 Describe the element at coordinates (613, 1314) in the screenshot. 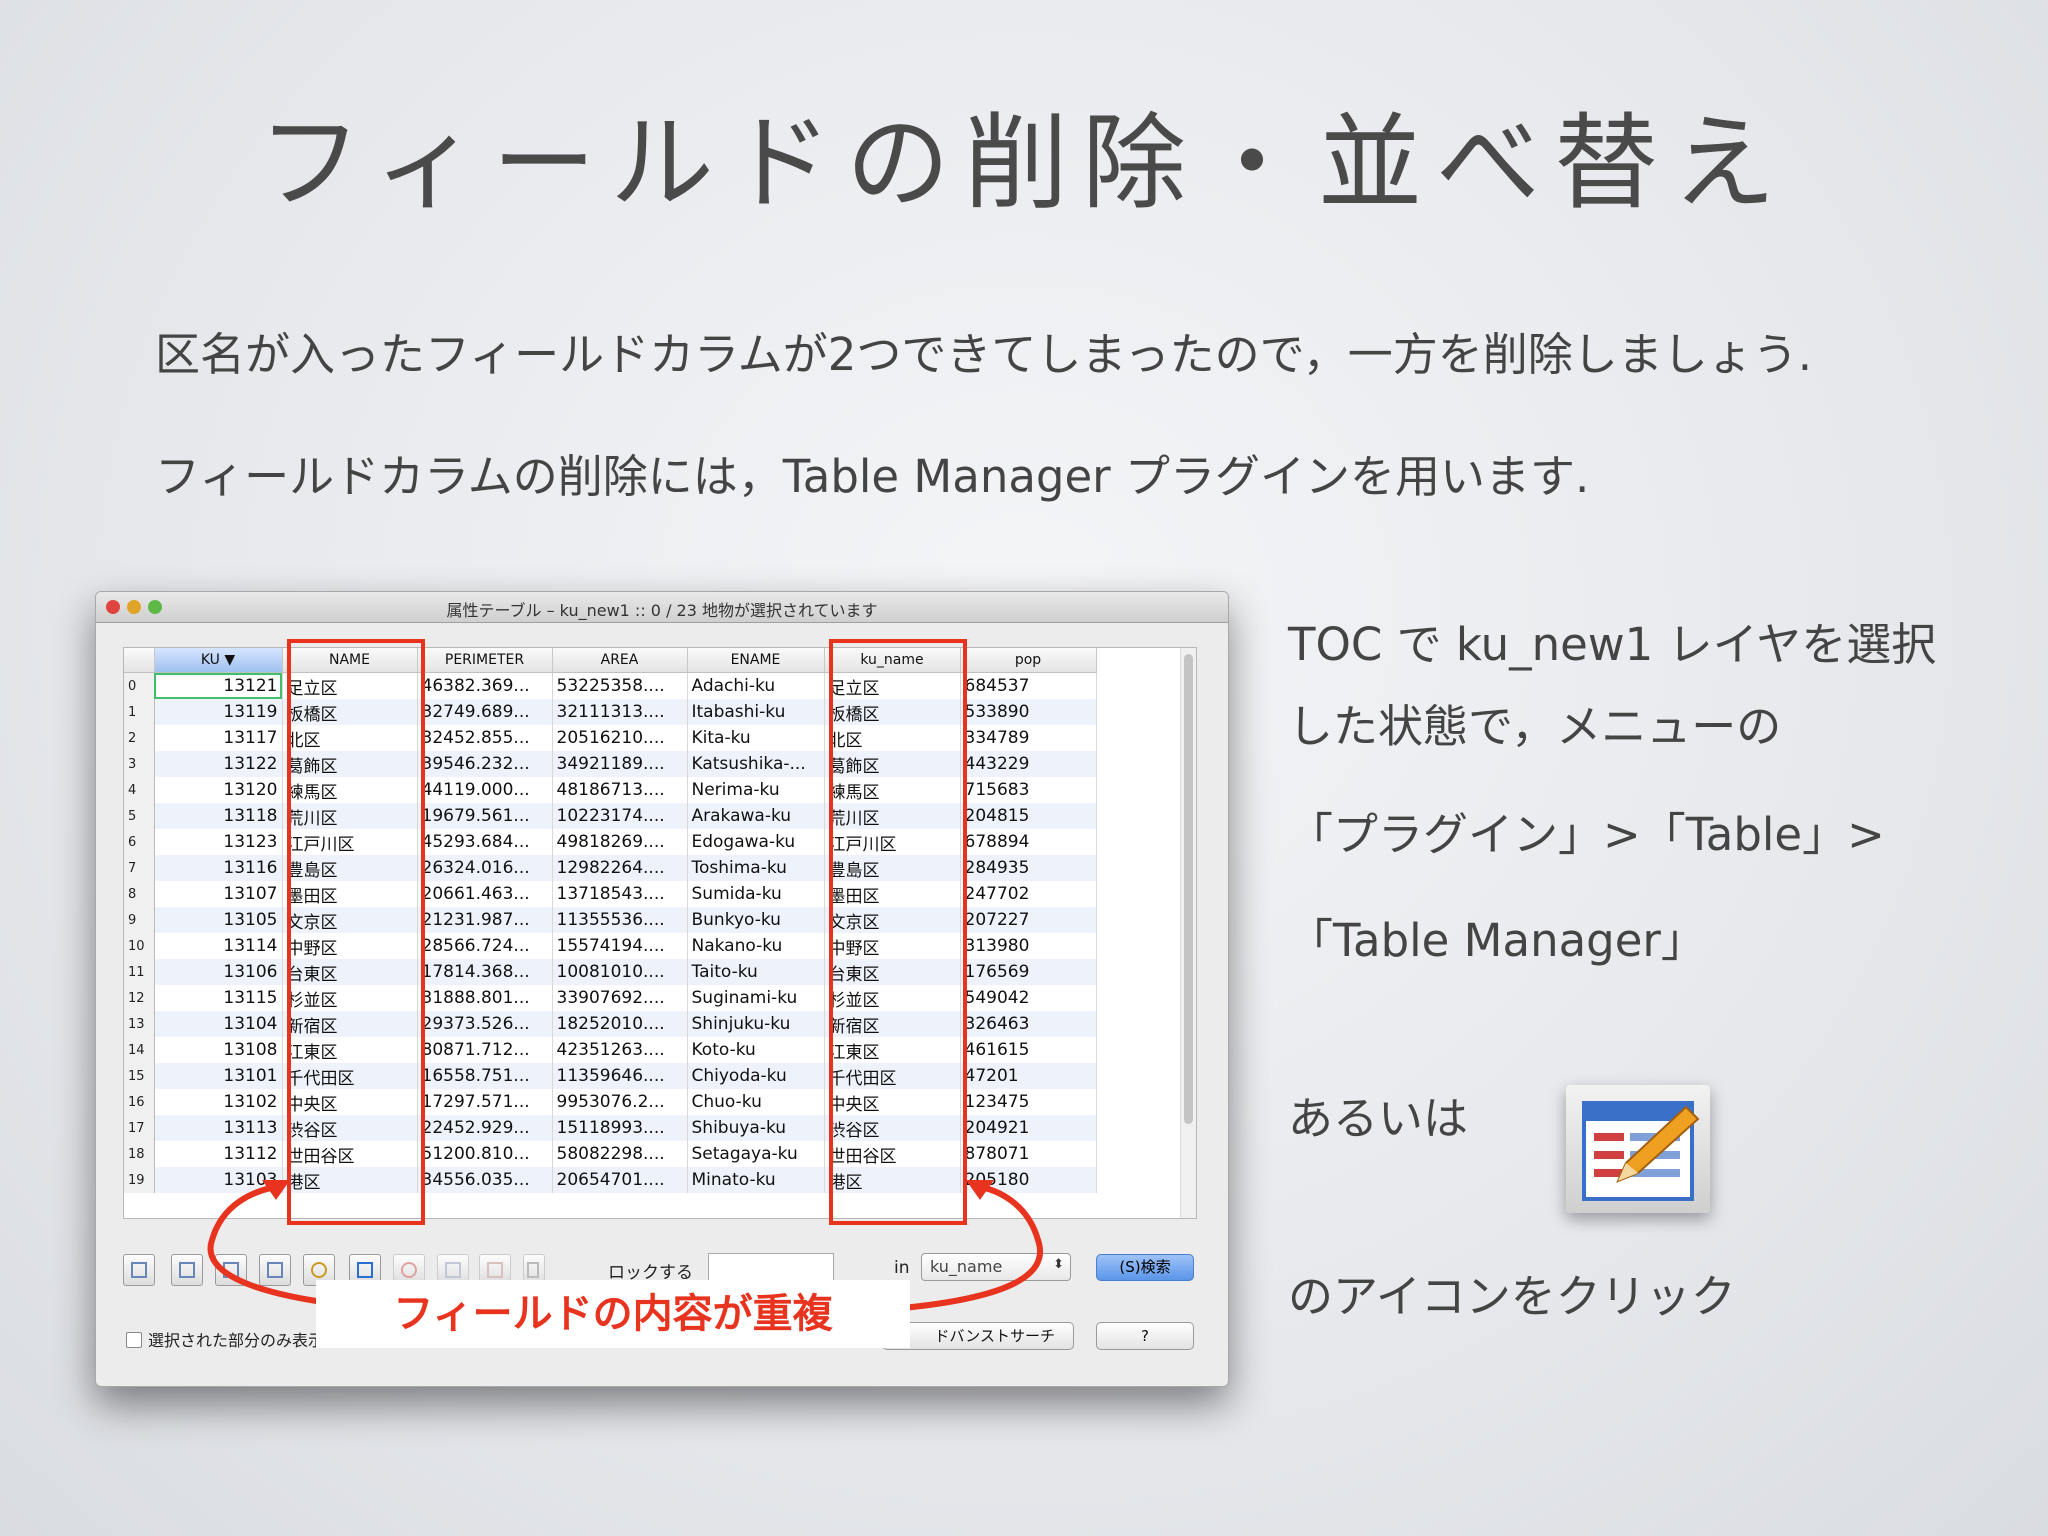

I see `duplicate-content-callout: フィールドの内容が重複` at that location.